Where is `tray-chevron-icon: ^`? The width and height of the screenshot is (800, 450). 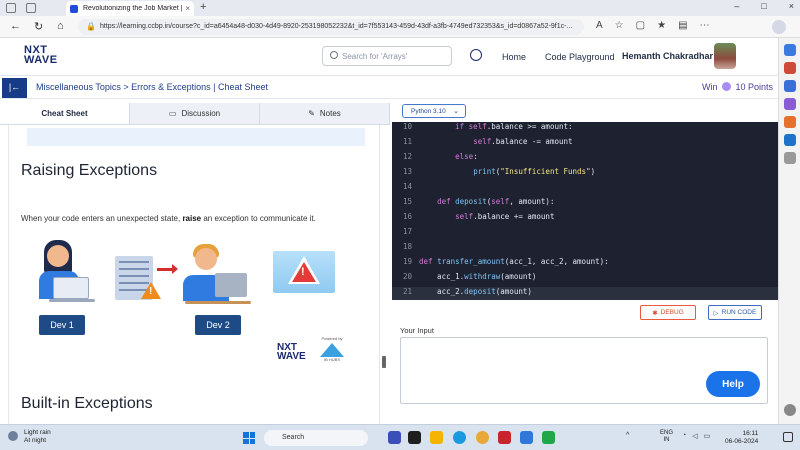 tray-chevron-icon: ^ is located at coordinates (627, 435).